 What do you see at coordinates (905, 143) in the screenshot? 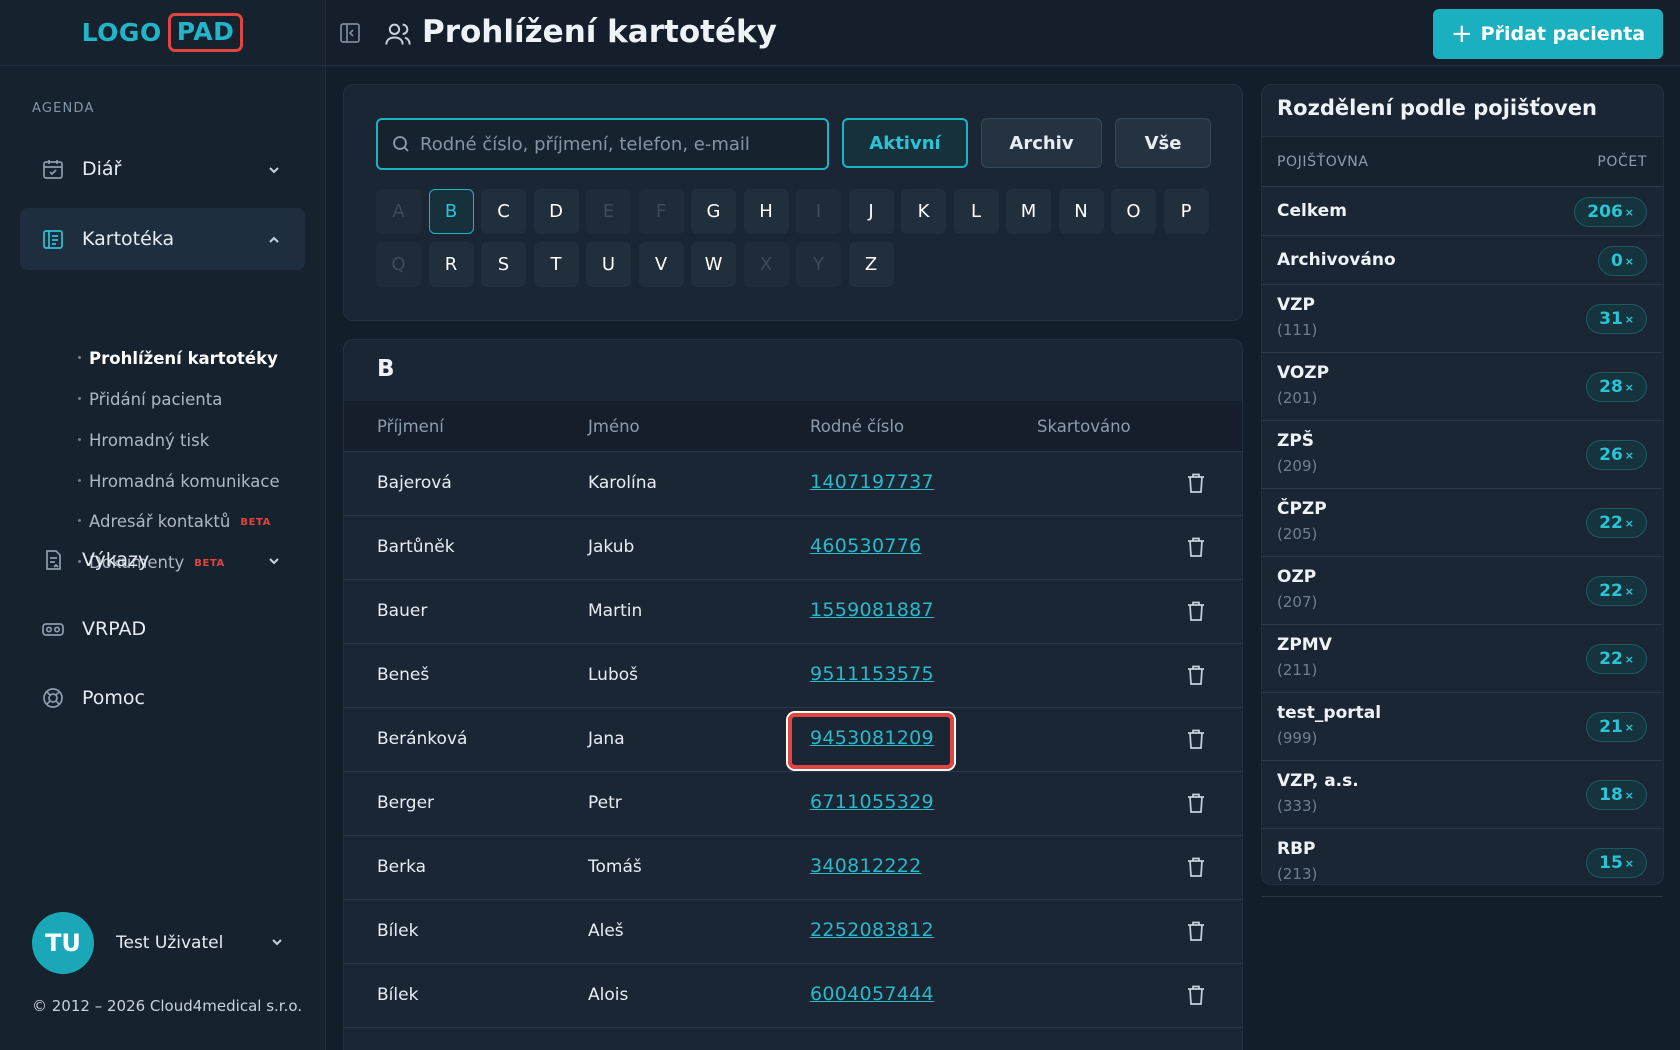
I see `filter-active-button: Aktivní` at bounding box center [905, 143].